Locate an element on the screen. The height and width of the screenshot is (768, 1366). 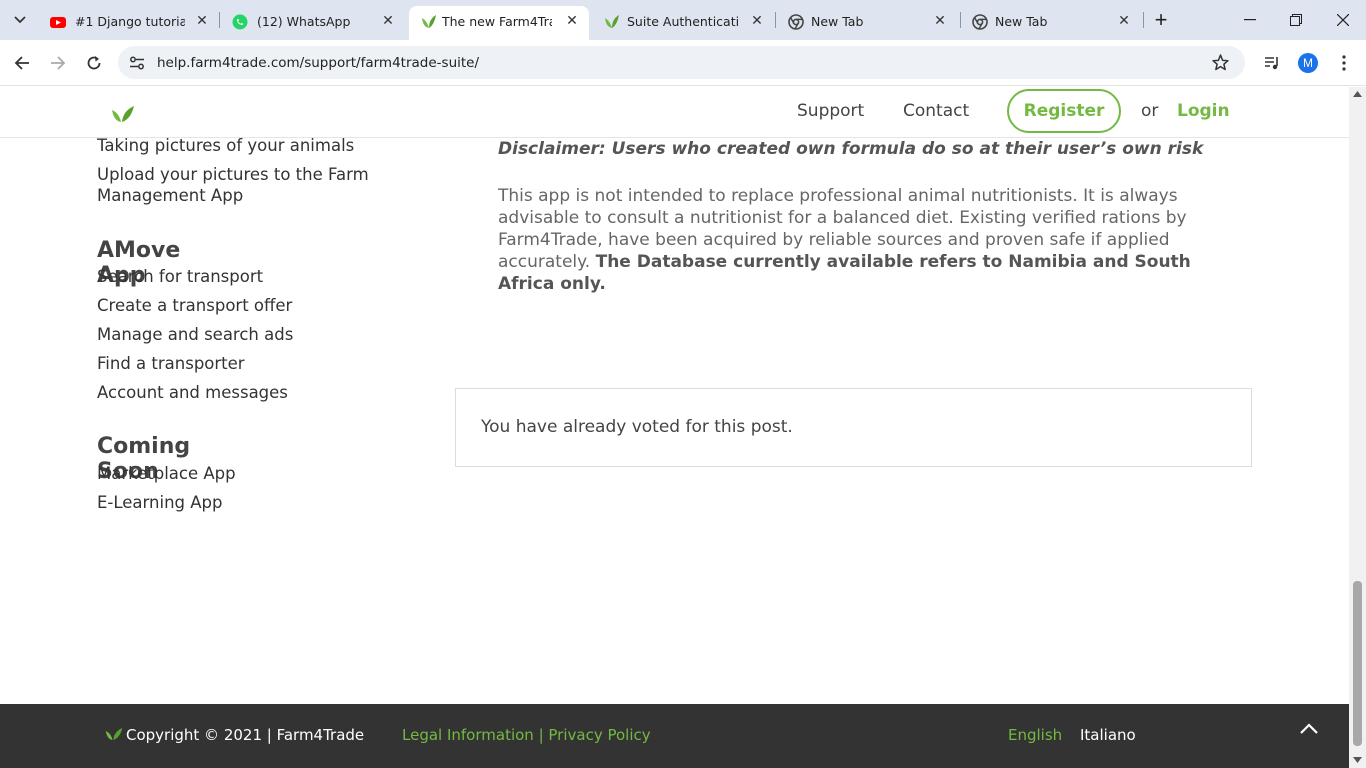
site-header: Support Contact Register or Login is located at coordinates (674, 112).